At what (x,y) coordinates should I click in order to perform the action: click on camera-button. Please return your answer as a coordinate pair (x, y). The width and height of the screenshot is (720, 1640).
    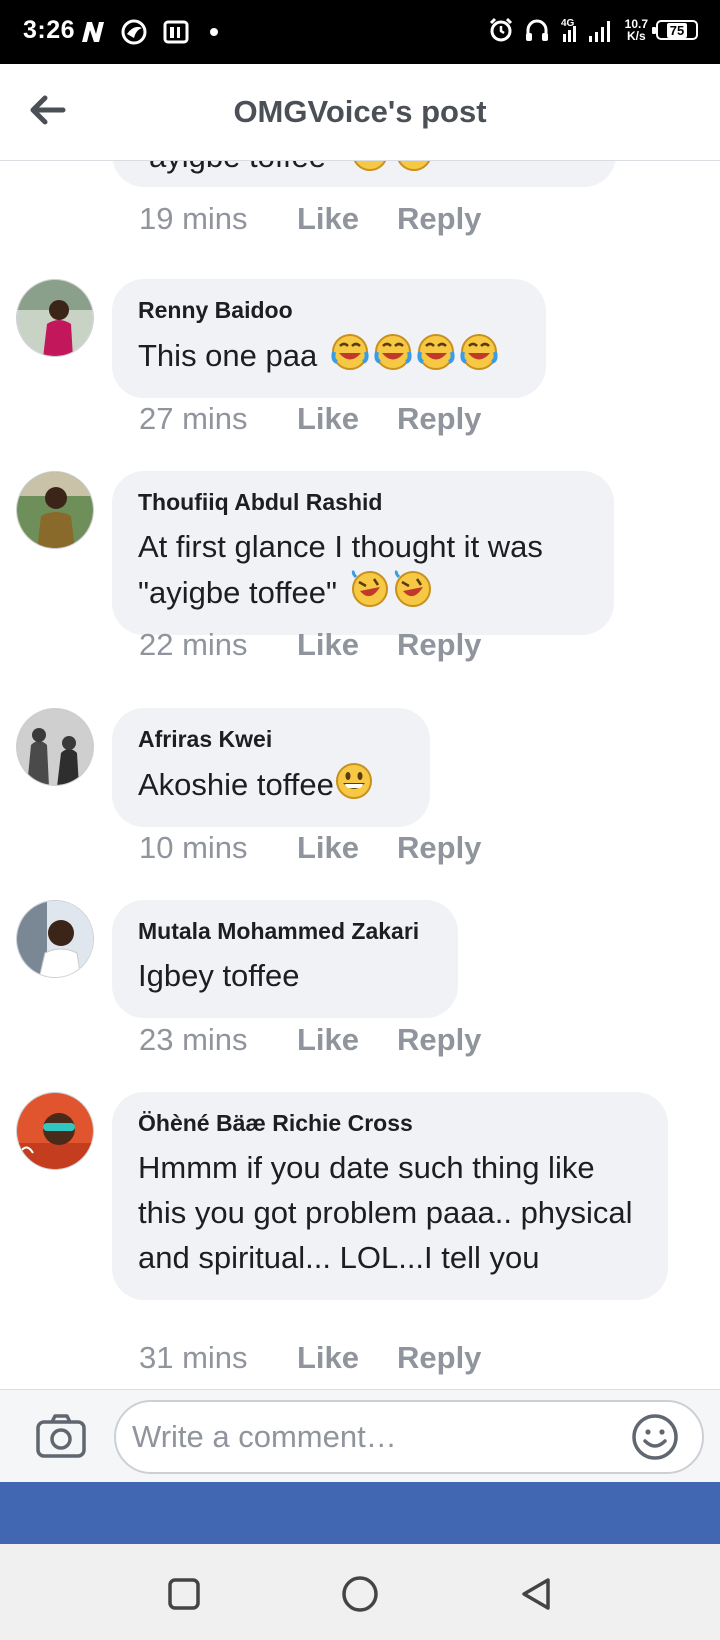
    Looking at the image, I should click on (61, 1437).